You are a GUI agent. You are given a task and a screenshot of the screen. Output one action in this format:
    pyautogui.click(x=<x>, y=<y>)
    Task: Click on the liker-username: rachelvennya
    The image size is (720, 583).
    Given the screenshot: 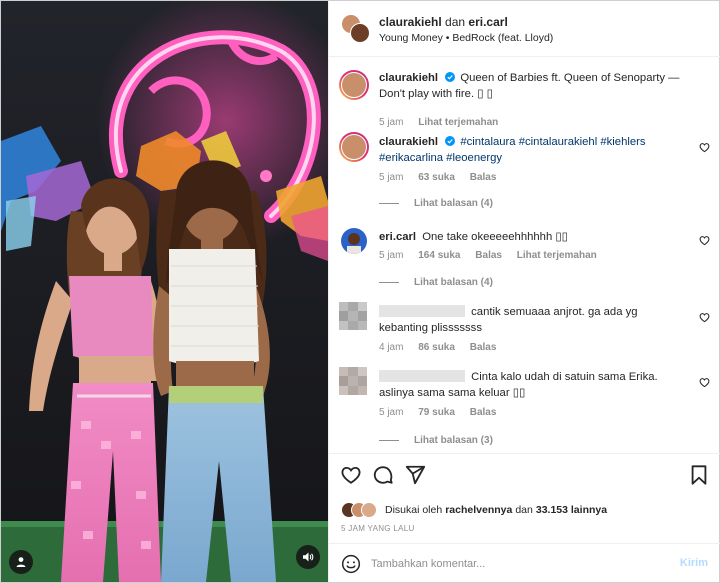 What is the action you would take?
    pyautogui.click(x=478, y=510)
    